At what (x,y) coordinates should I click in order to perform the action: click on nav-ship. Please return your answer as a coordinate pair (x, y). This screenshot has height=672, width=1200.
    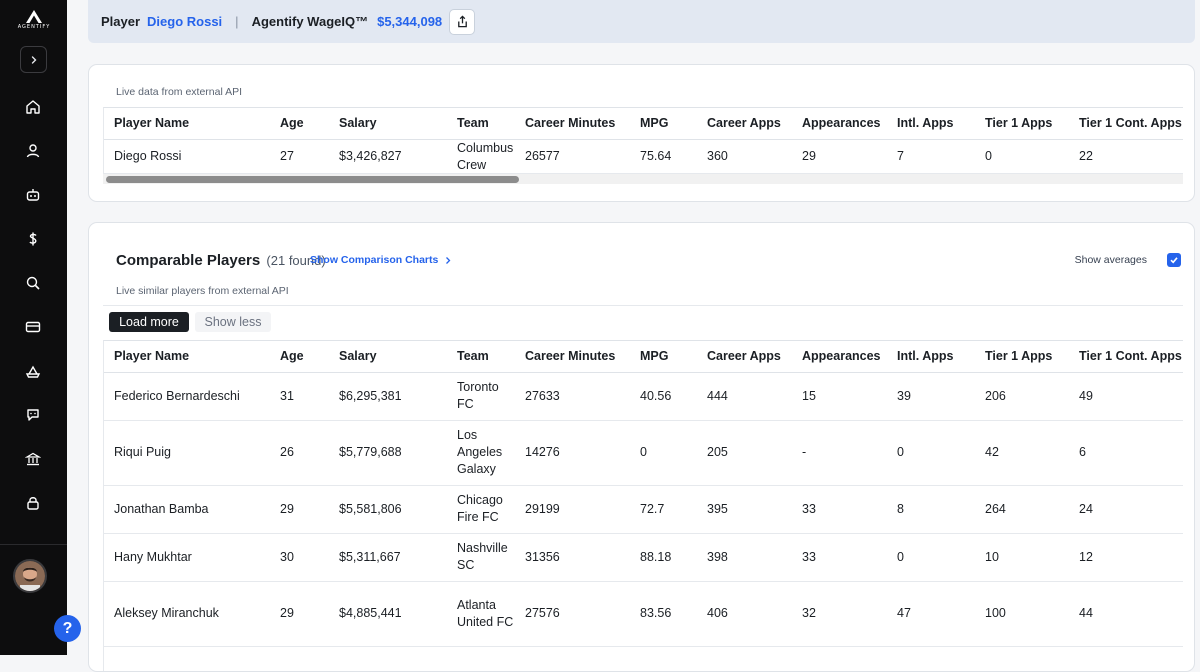
    Looking at the image, I should click on (33, 371).